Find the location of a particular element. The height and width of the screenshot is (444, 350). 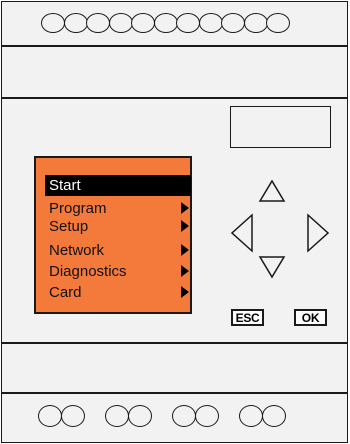

navigation-pad-svg is located at coordinates (280, 229).